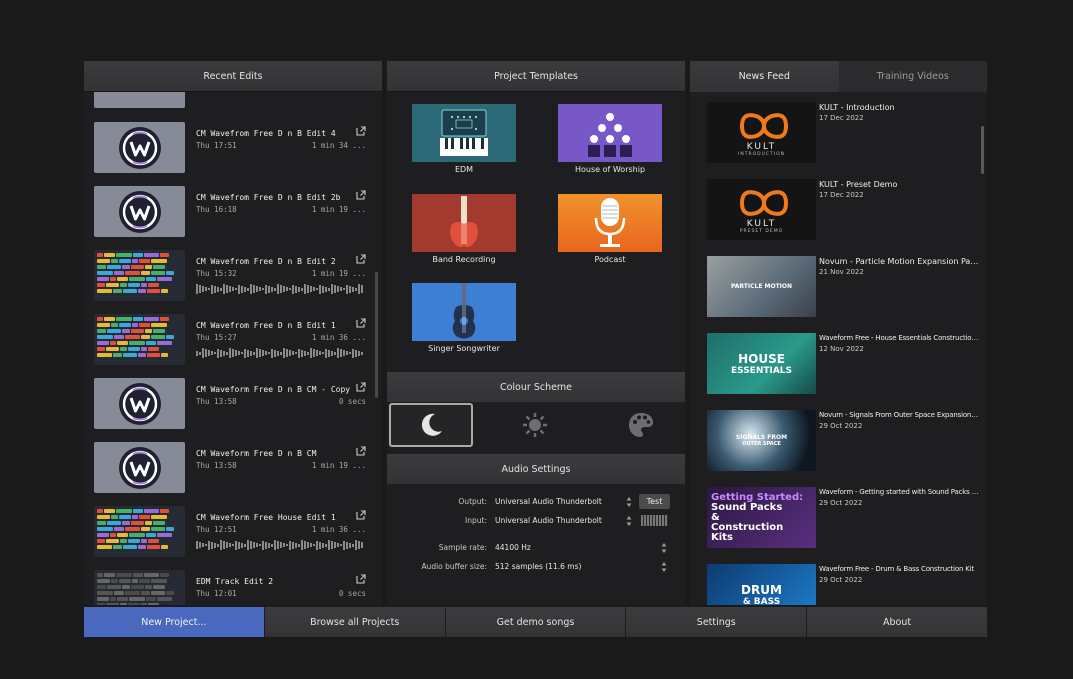 The width and height of the screenshot is (1073, 679). I want to click on news-thumbnail: DRUM & BASS, so click(761, 584).